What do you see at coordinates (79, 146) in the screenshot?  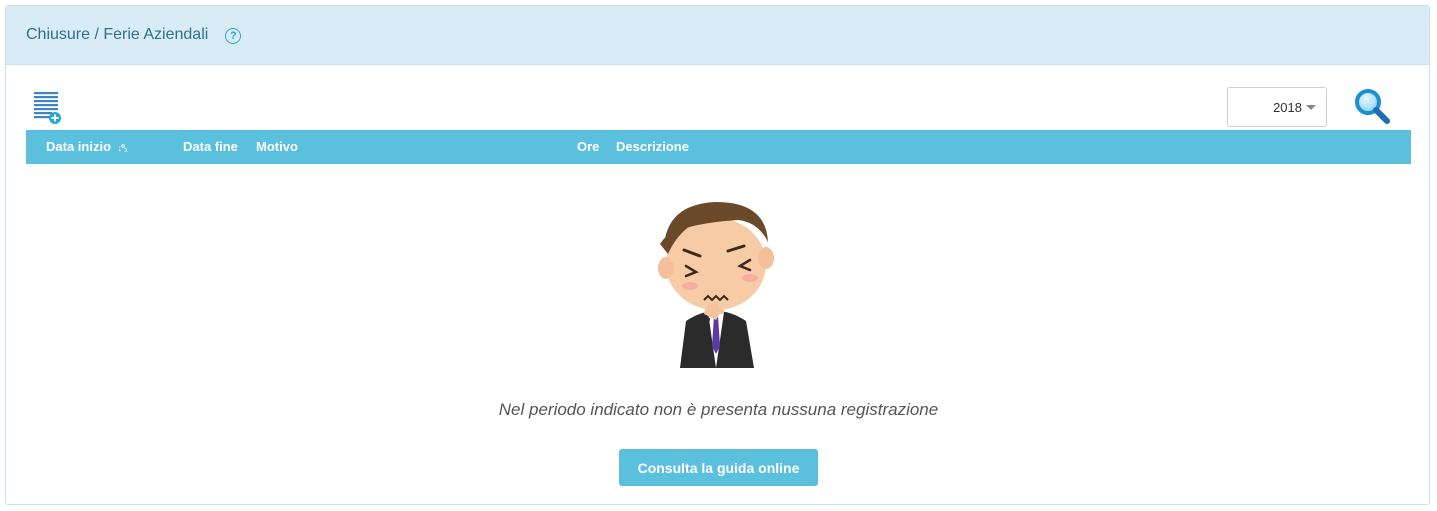 I see `column-label: Data inizio` at bounding box center [79, 146].